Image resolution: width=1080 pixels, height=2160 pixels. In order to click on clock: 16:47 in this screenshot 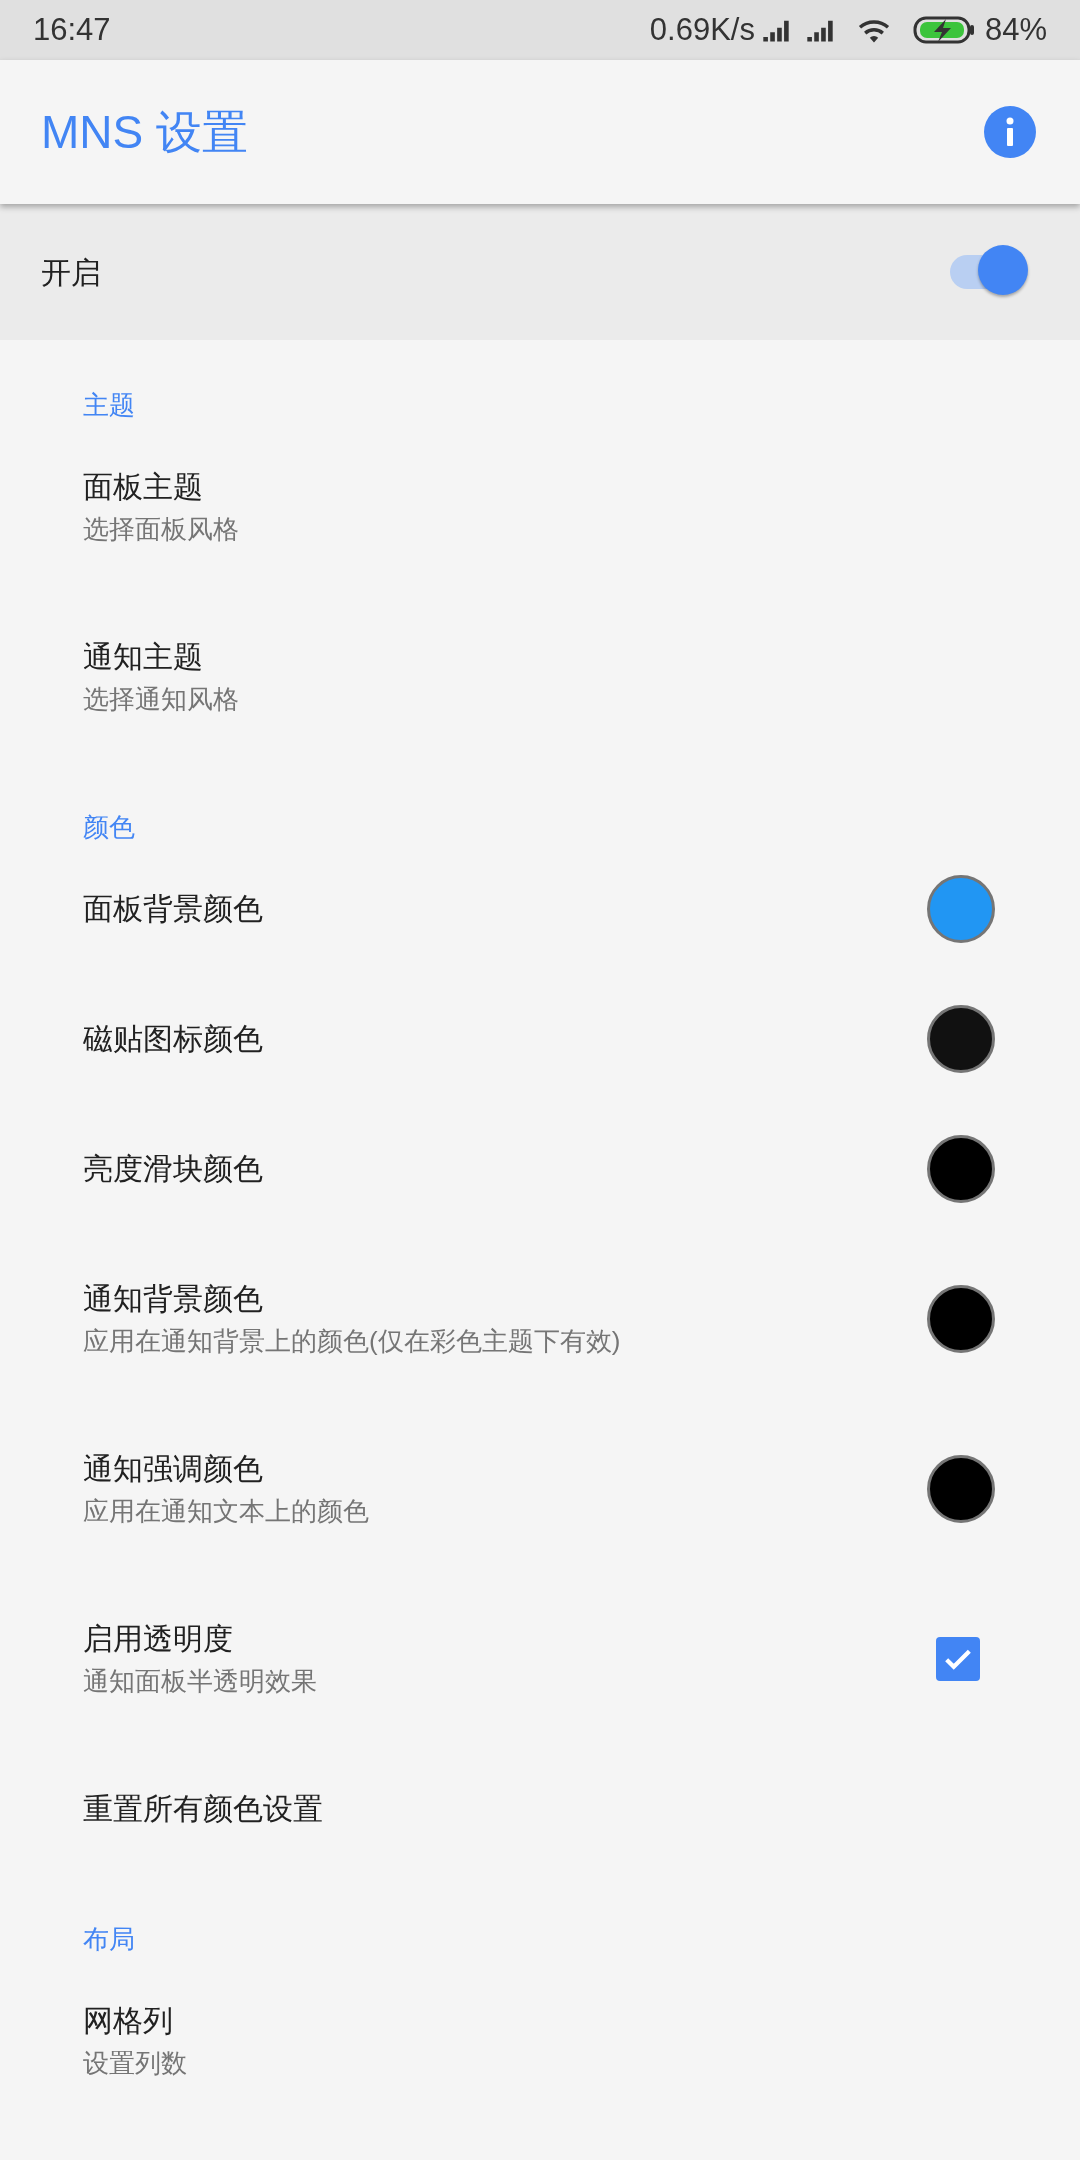, I will do `click(72, 29)`.